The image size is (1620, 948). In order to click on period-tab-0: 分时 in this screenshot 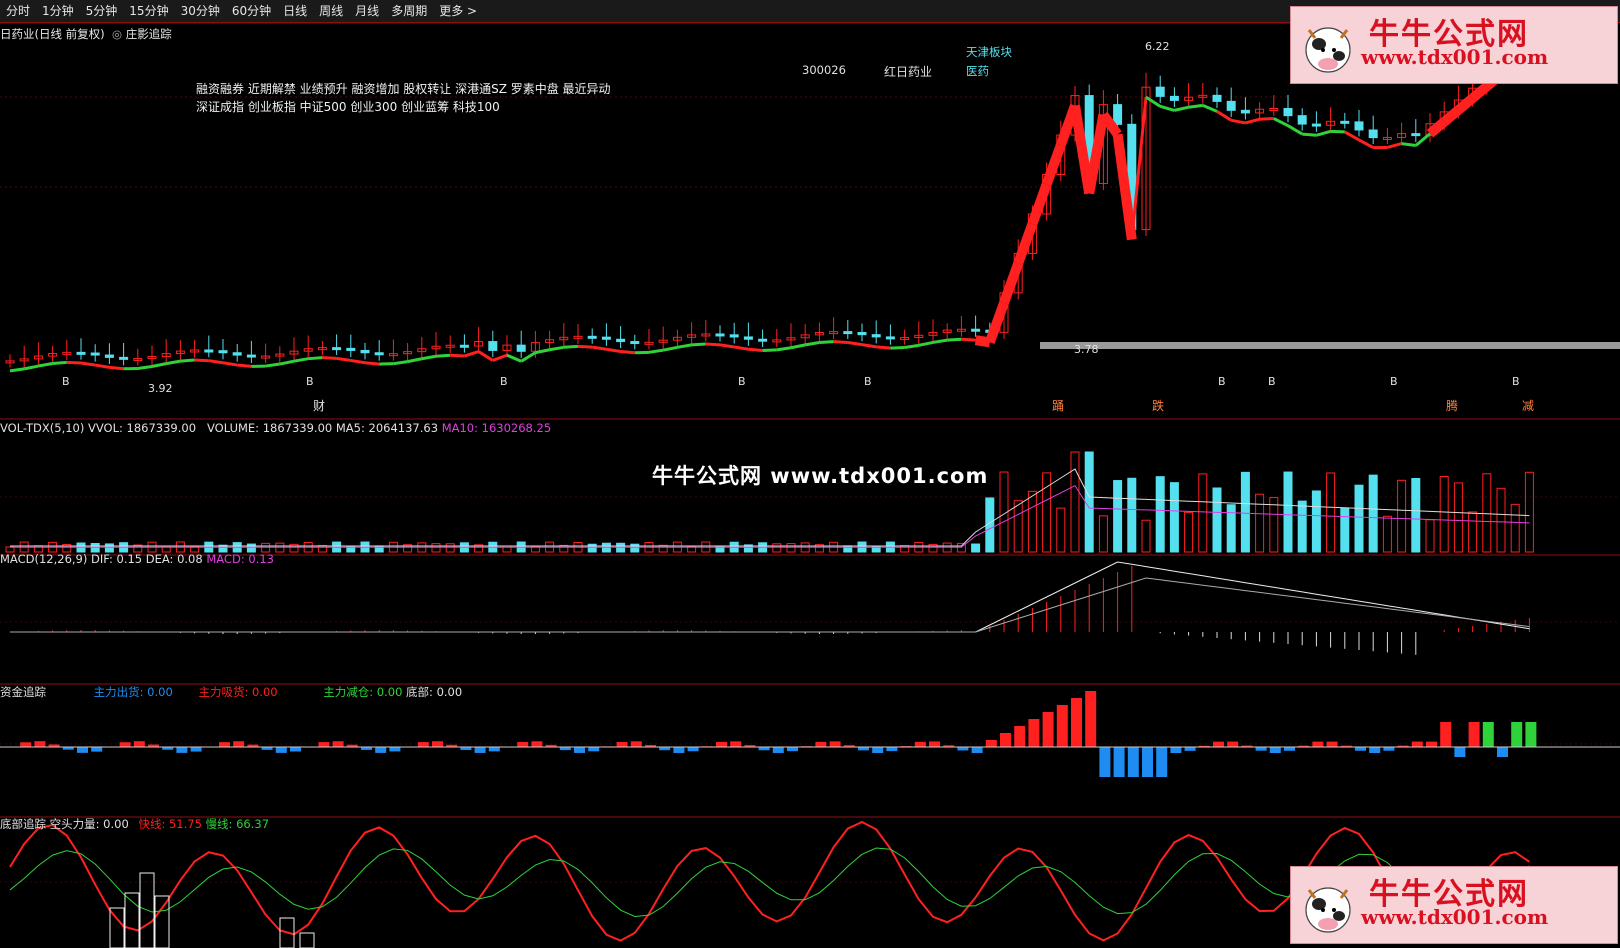, I will do `click(18, 11)`.